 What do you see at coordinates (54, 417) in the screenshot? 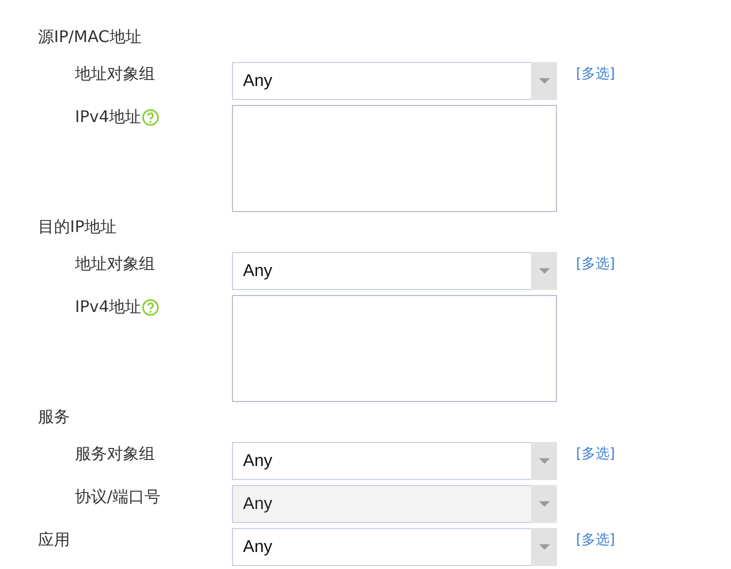
I see `section-heading: 服务` at bounding box center [54, 417].